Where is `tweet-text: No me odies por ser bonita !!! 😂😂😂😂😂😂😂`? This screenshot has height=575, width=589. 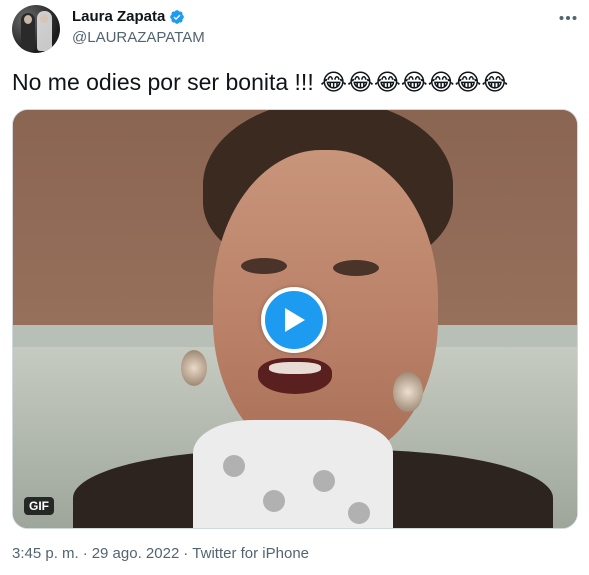 tweet-text: No me odies por ser bonita !!! 😂😂😂😂😂😂😂 is located at coordinates (260, 82).